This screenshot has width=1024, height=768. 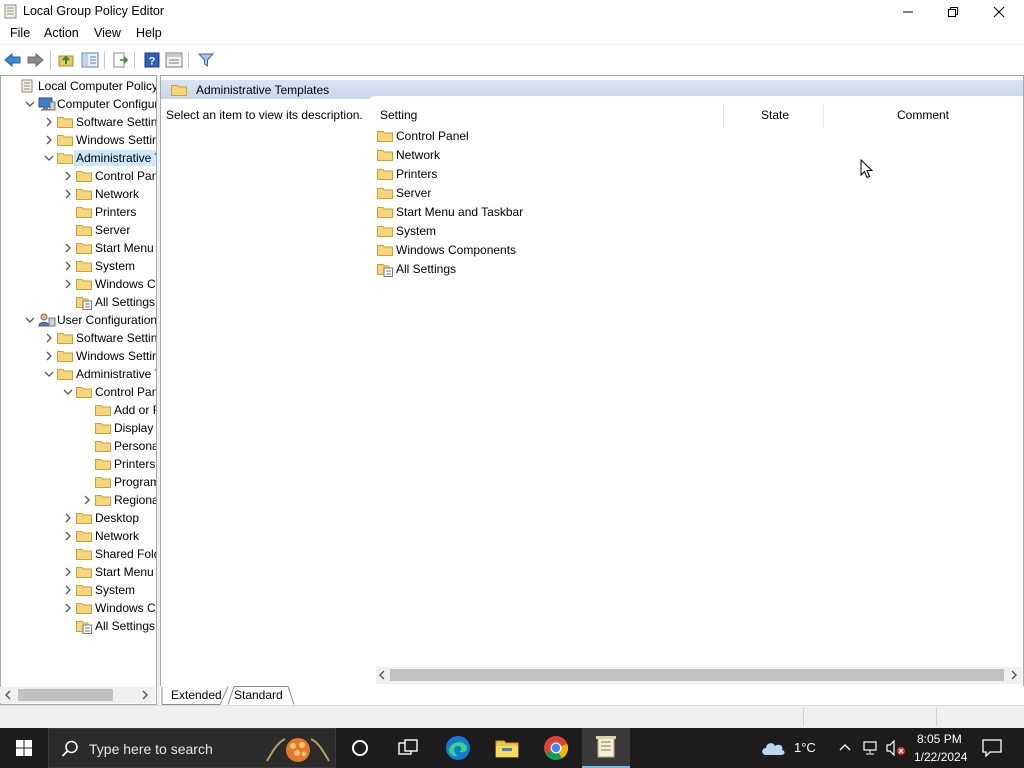 What do you see at coordinates (206, 60) in the screenshot?
I see `filter-button` at bounding box center [206, 60].